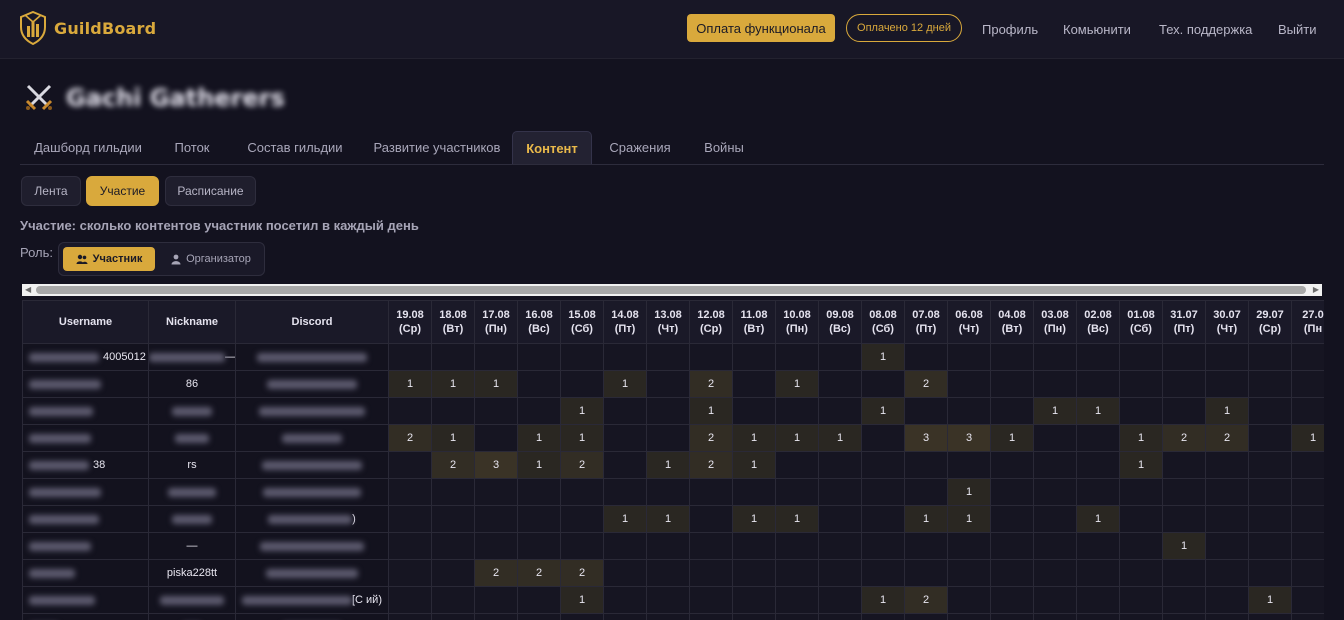 This screenshot has width=1344, height=620. What do you see at coordinates (1205, 29) in the screenshot?
I see `nav-support-link: Тех. поддержка` at bounding box center [1205, 29].